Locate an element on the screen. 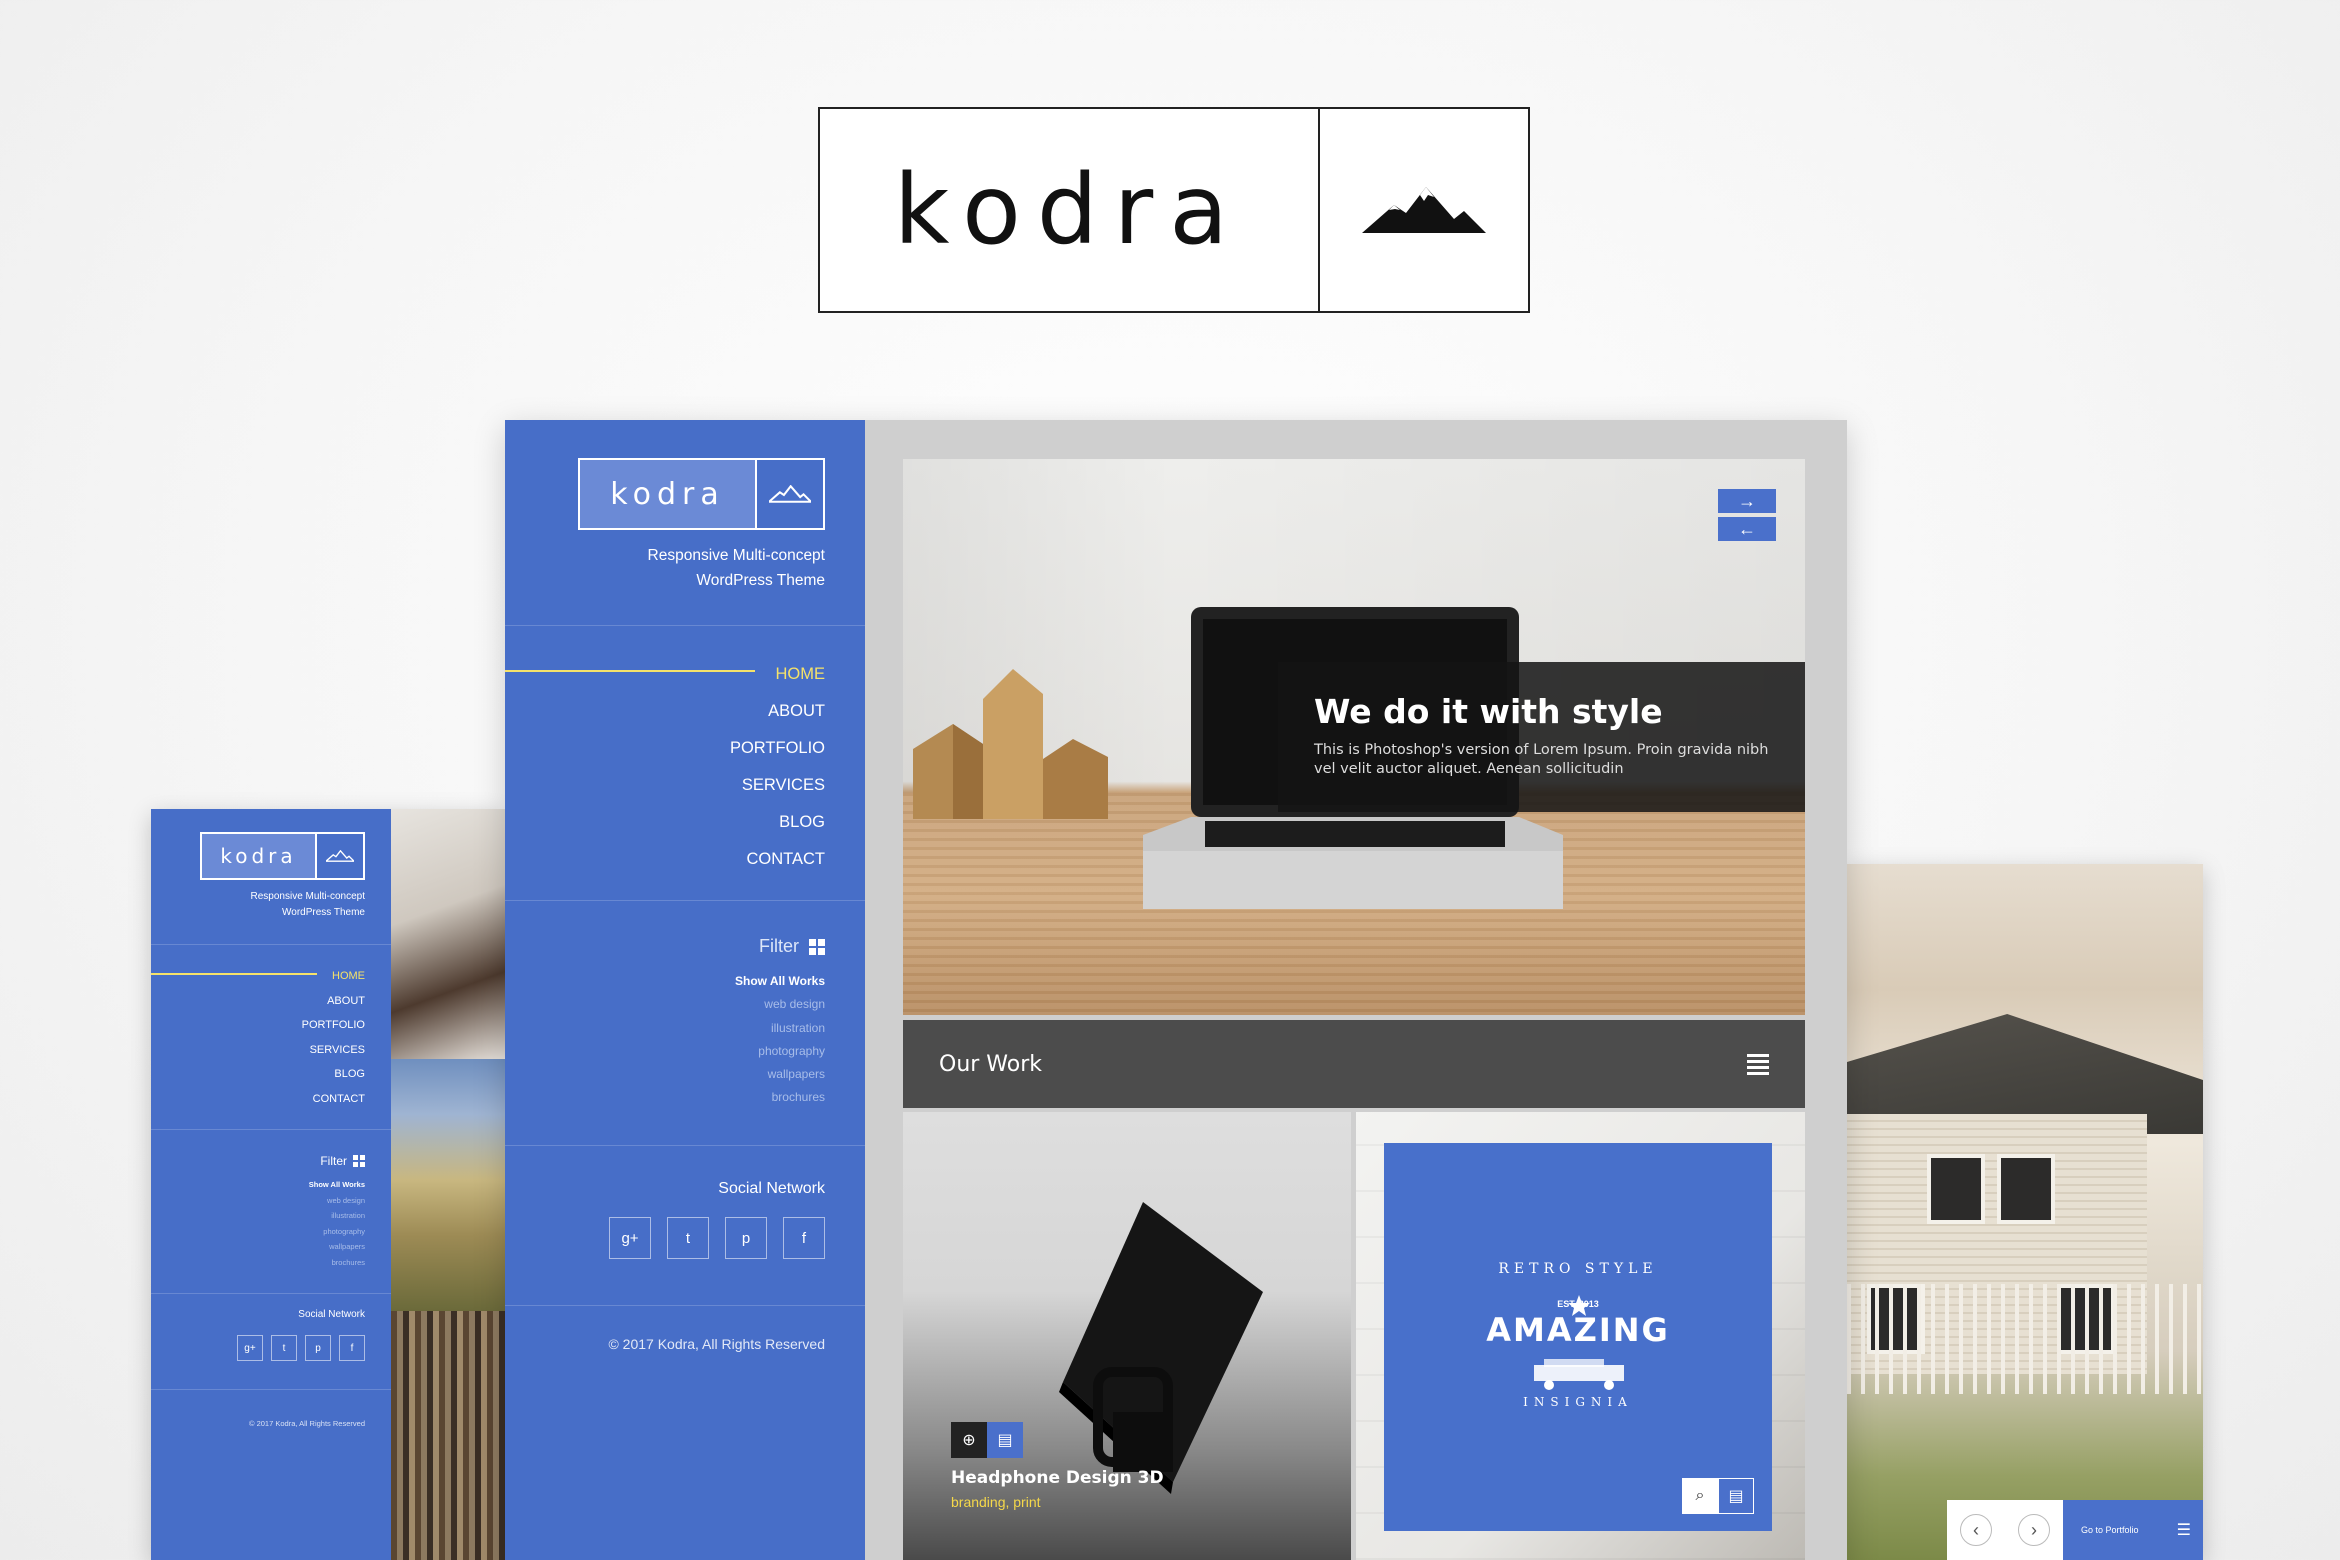 This screenshot has width=2340, height=1560. poster-est-text: EST. 2013 is located at coordinates (1578, 1304).